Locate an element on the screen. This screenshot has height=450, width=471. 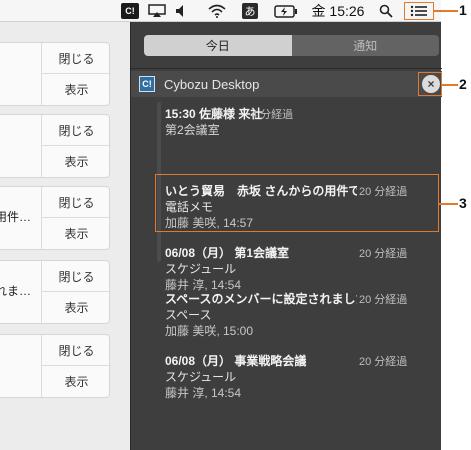
notification-title: 06/08（月） 事業戦略会議 is located at coordinates (236, 361).